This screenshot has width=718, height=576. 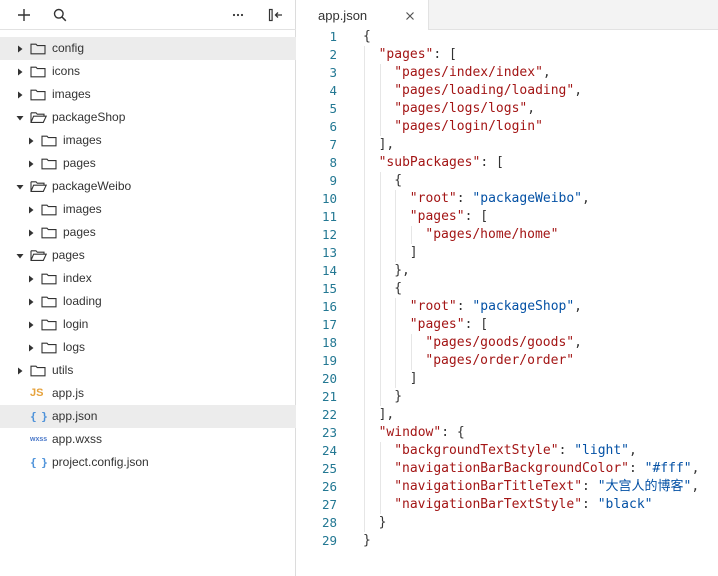 I want to click on json-key: "pages/index/index", so click(x=468, y=72).